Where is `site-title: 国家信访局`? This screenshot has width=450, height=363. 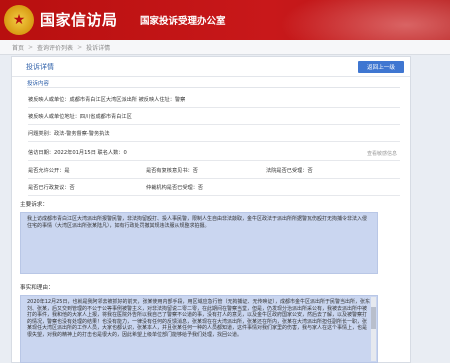
site-title: 国家信访局 is located at coordinates (79, 20).